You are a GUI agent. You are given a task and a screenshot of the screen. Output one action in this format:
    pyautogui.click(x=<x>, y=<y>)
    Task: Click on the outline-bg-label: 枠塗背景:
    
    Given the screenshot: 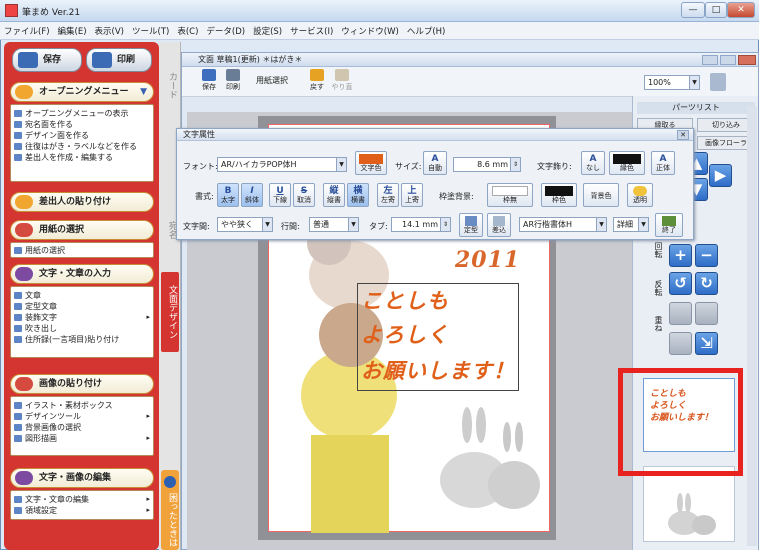 What is the action you would take?
    pyautogui.click(x=456, y=196)
    